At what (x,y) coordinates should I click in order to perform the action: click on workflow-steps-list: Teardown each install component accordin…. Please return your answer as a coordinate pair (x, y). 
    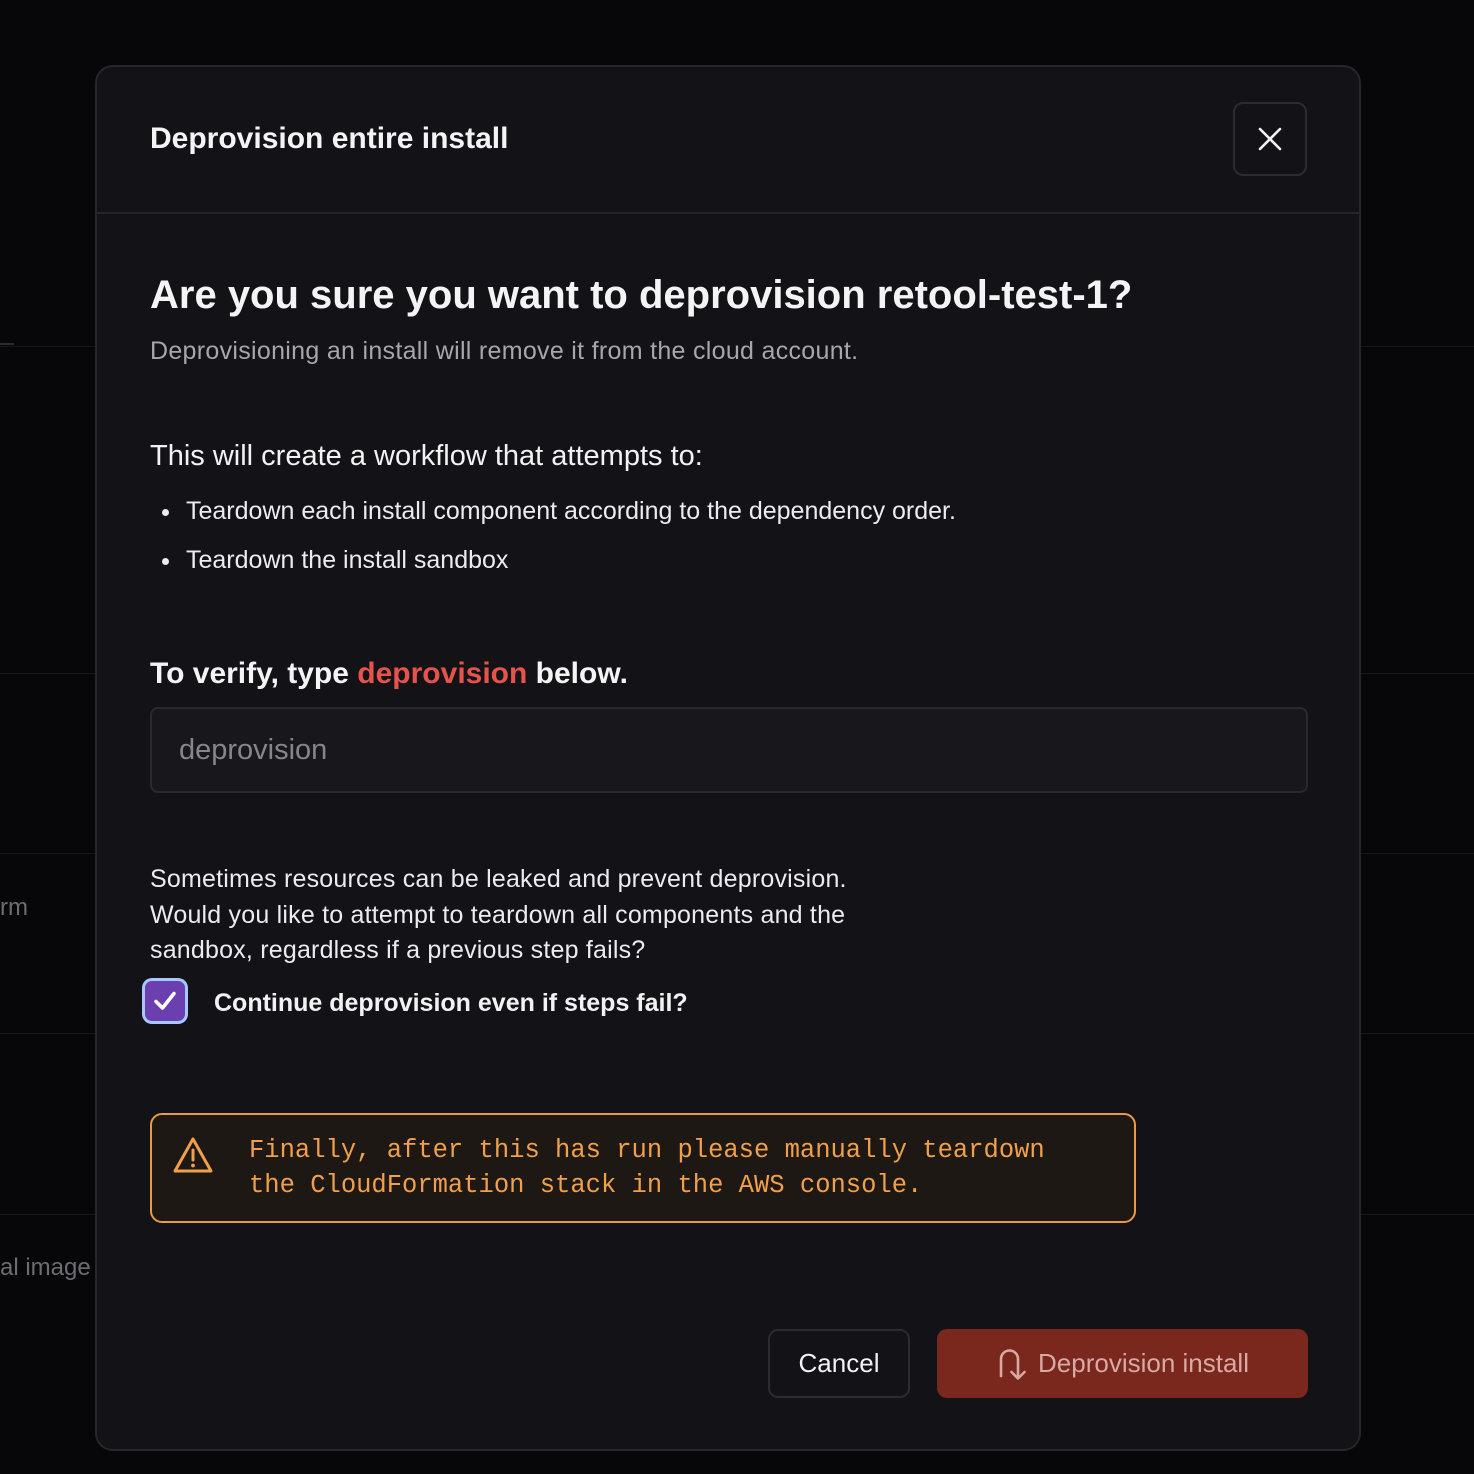
    Looking at the image, I should click on (553, 544).